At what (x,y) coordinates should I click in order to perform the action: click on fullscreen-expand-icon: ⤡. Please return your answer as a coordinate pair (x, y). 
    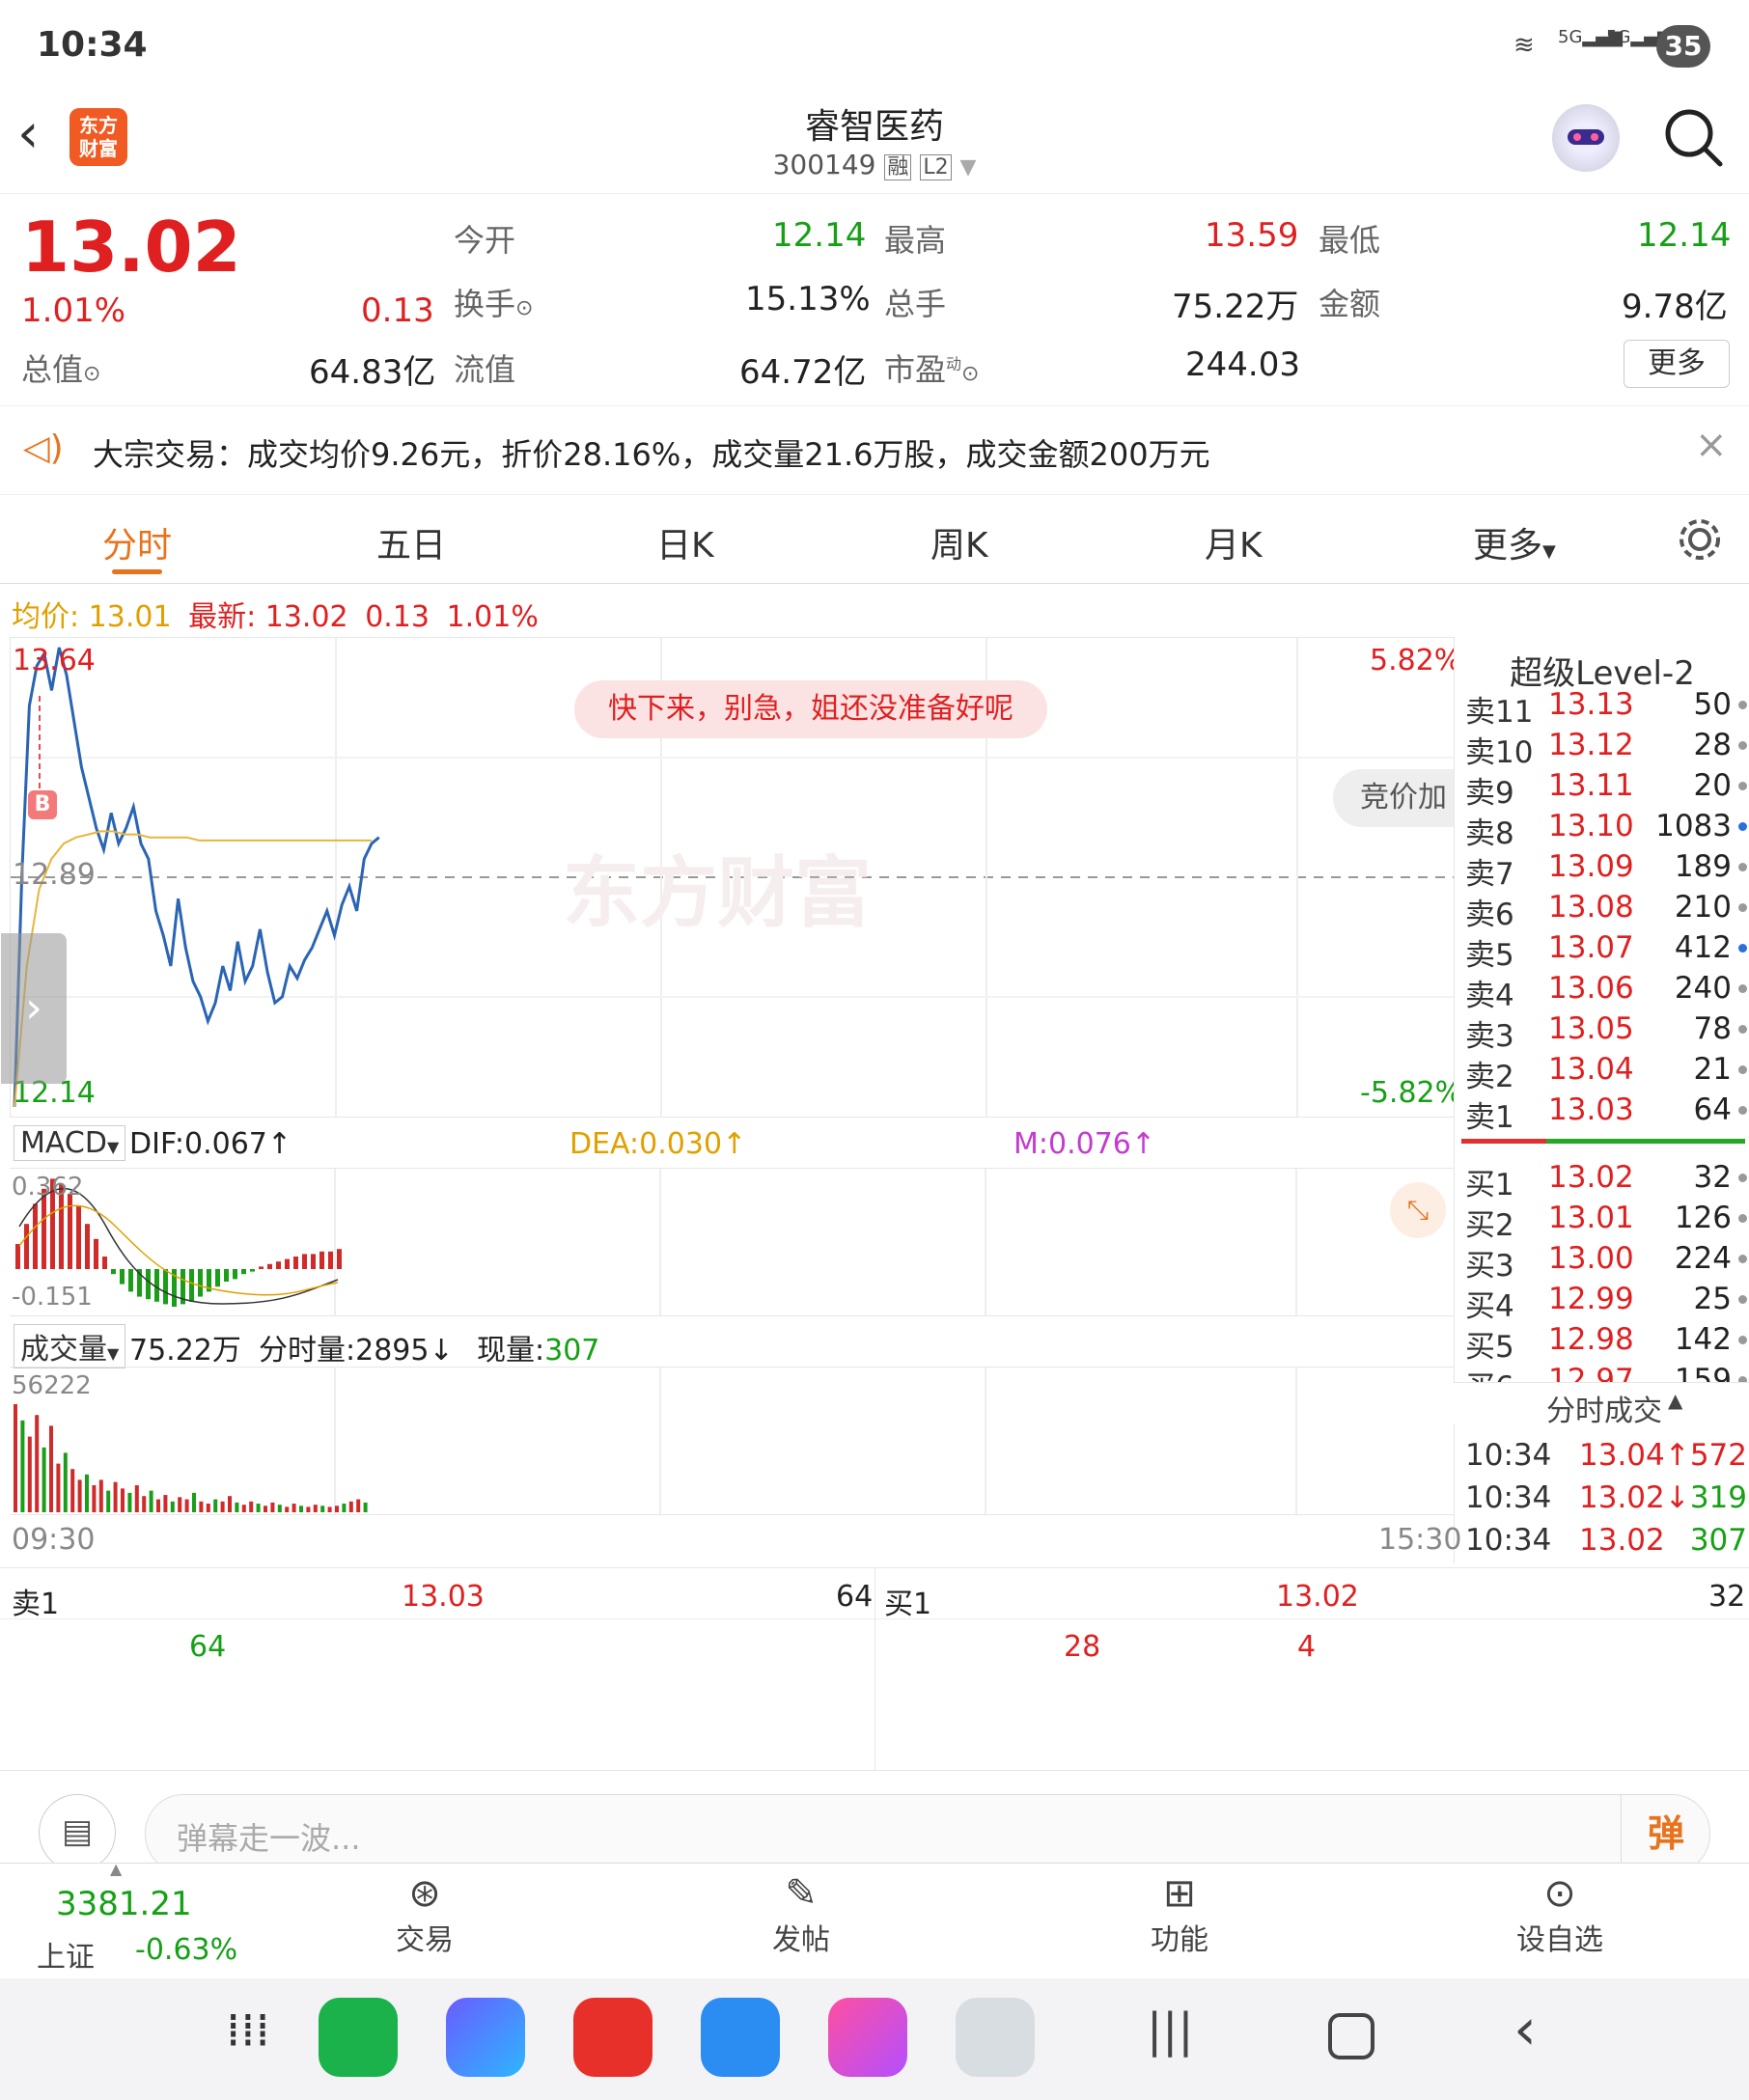
    Looking at the image, I should click on (1418, 1210).